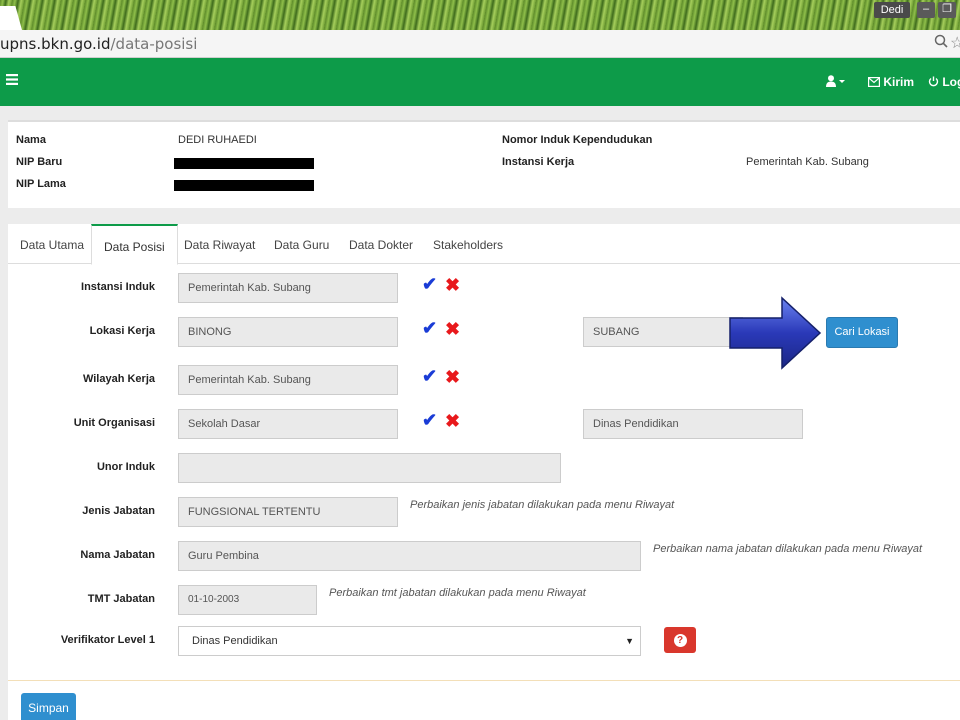  Describe the element at coordinates (955, 43) in the screenshot. I see `bookmark-star-icon: ☆` at that location.